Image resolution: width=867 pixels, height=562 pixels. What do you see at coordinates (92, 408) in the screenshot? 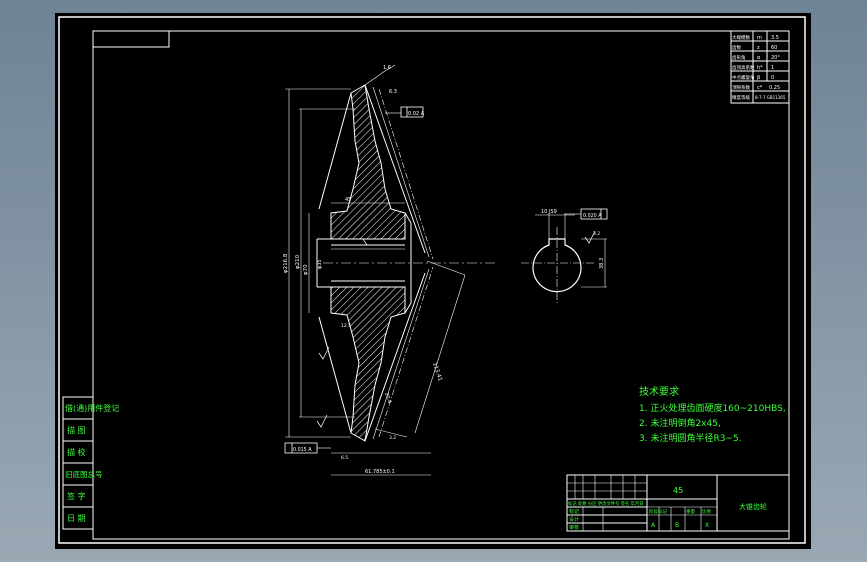
I see `left-strip-item: 借(通)用件登记` at bounding box center [92, 408].